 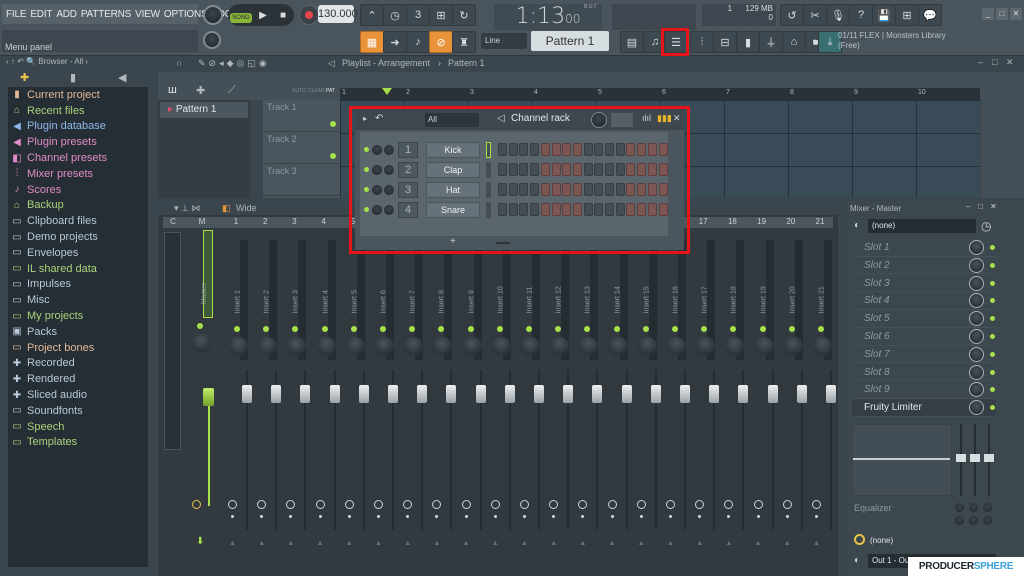 What do you see at coordinates (263, 15) in the screenshot?
I see `play-button: ▶` at bounding box center [263, 15].